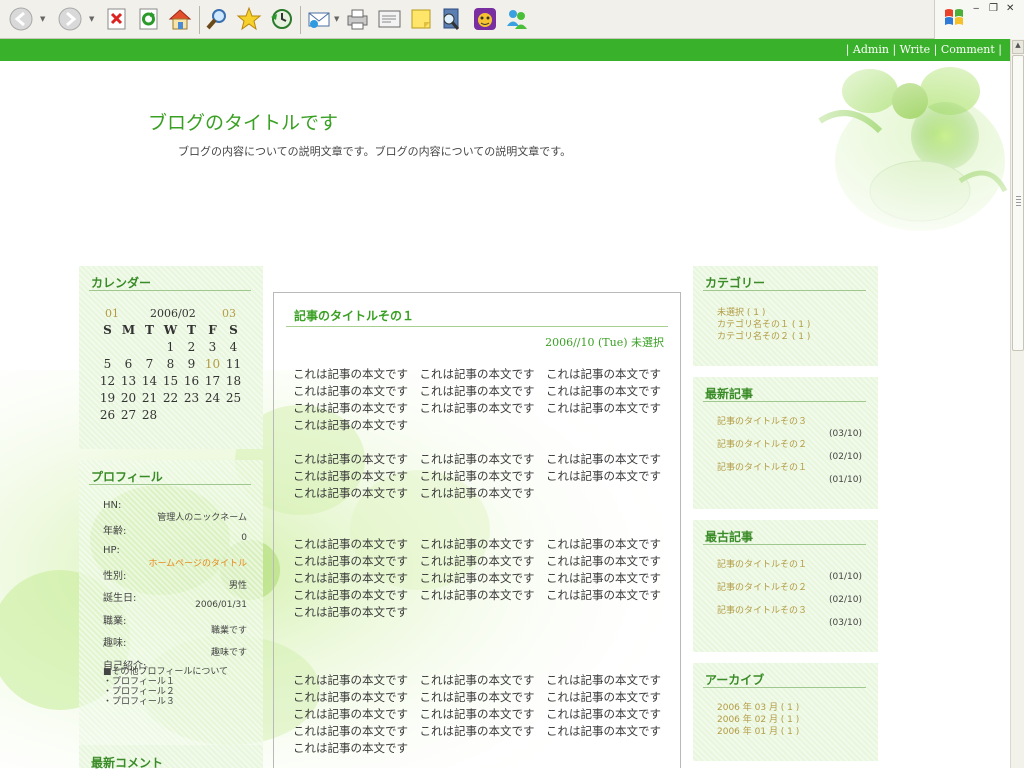  Describe the element at coordinates (149, 398) in the screenshot. I see `calendar-day: 21` at that location.